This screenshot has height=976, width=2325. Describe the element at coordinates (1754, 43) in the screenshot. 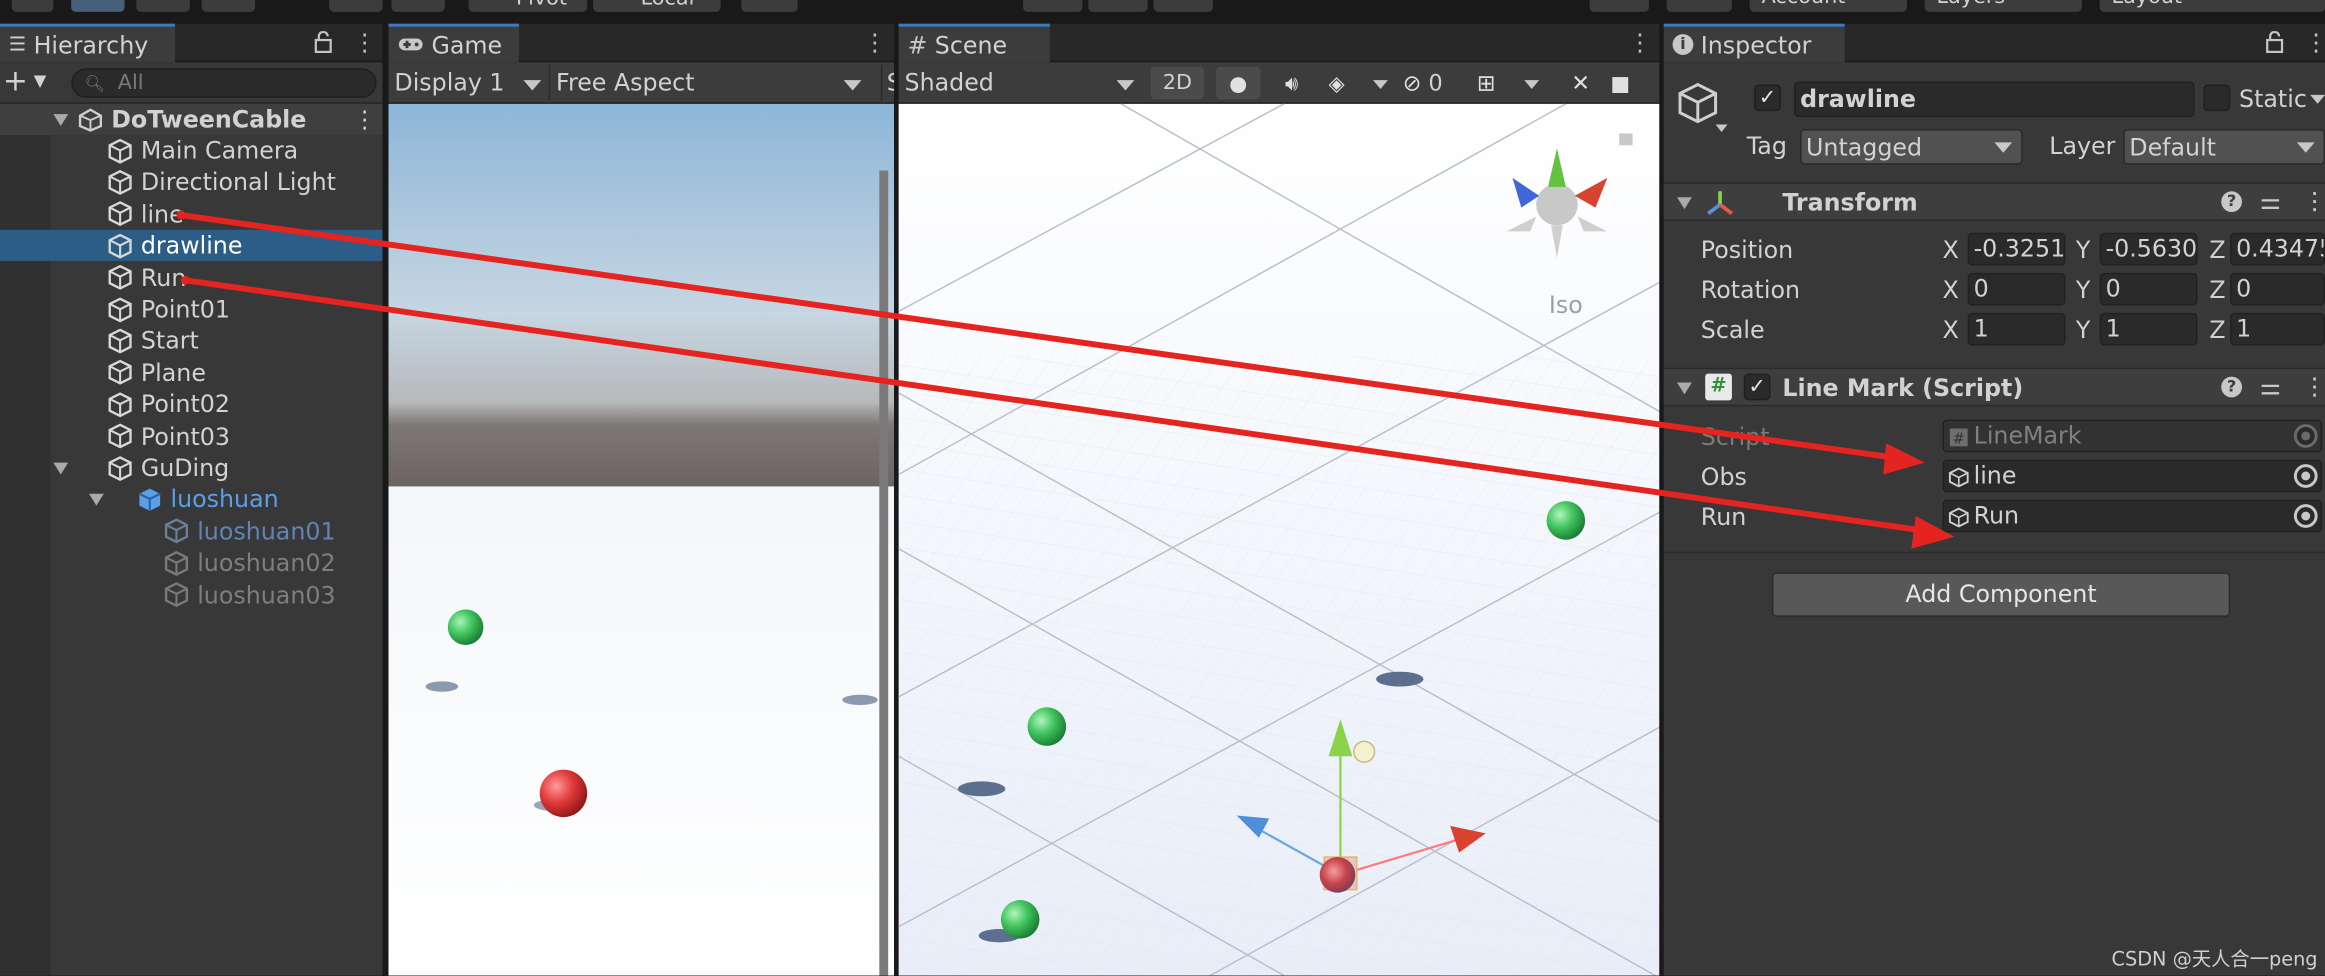

I see `tab-inspector: i Inspector` at that location.